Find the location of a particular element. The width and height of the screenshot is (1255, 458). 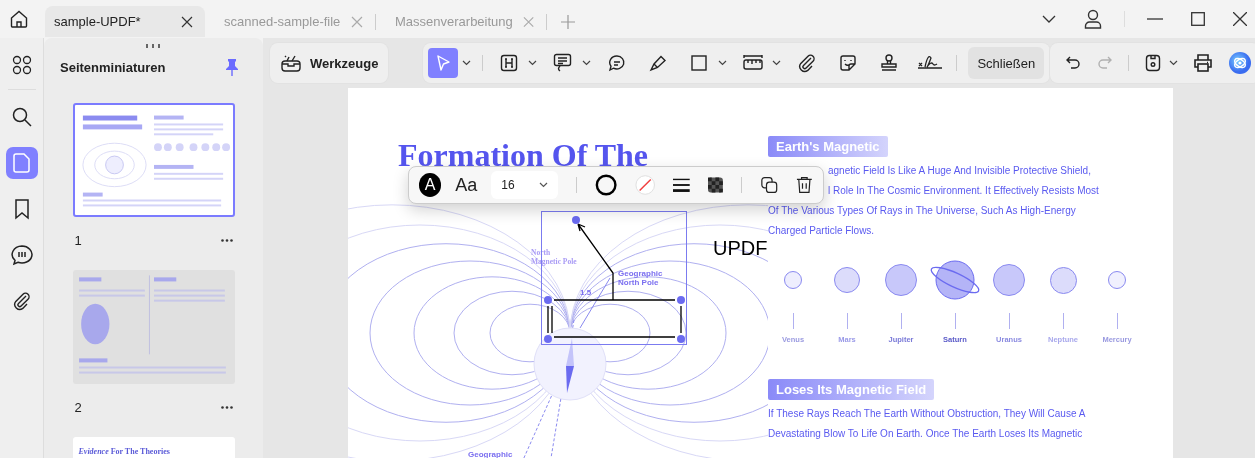

body-text-line: Devastating Blow To Life On Earth. Once The Earth Loses Its Magnetic is located at coordinates (925, 434).